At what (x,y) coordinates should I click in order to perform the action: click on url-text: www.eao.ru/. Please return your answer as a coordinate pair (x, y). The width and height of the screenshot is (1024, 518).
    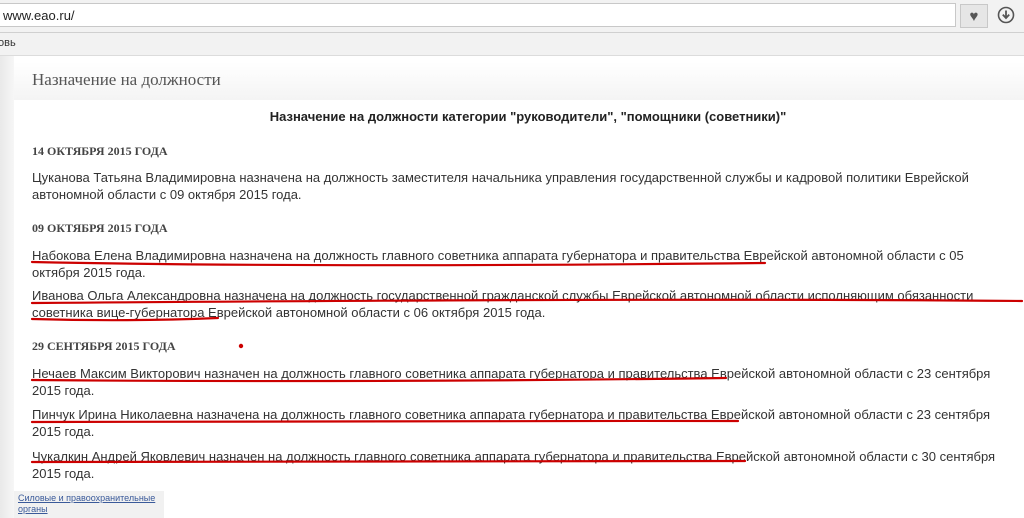
    Looking at the image, I should click on (39, 15).